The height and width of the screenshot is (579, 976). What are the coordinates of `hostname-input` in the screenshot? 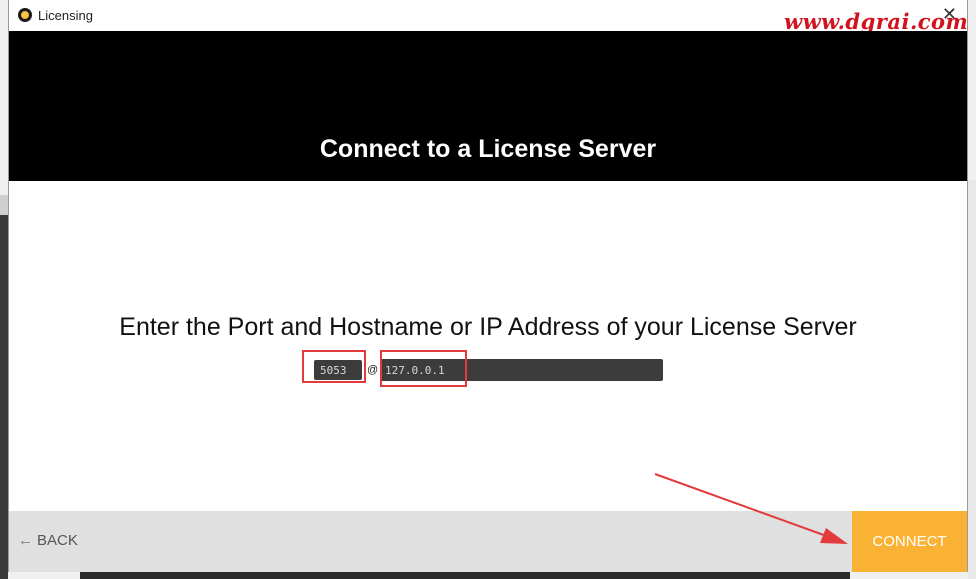 It's located at (522, 370).